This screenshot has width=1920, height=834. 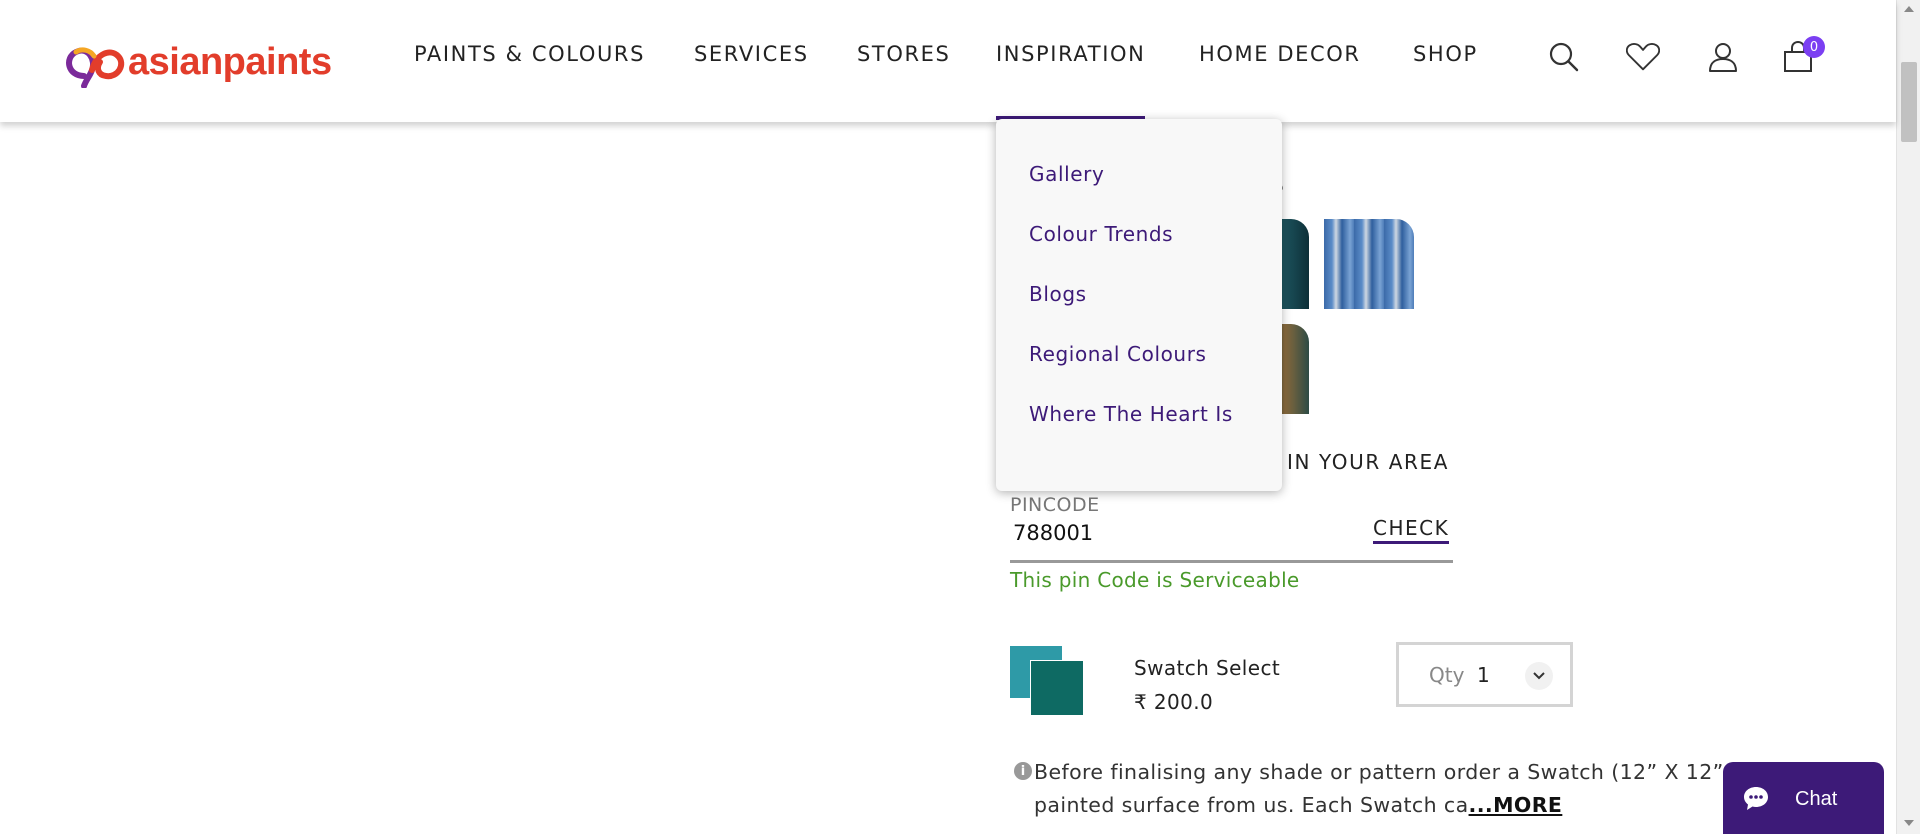 What do you see at coordinates (1118, 354) in the screenshot?
I see `dropdown-item-regional-colours: Regional Colours` at bounding box center [1118, 354].